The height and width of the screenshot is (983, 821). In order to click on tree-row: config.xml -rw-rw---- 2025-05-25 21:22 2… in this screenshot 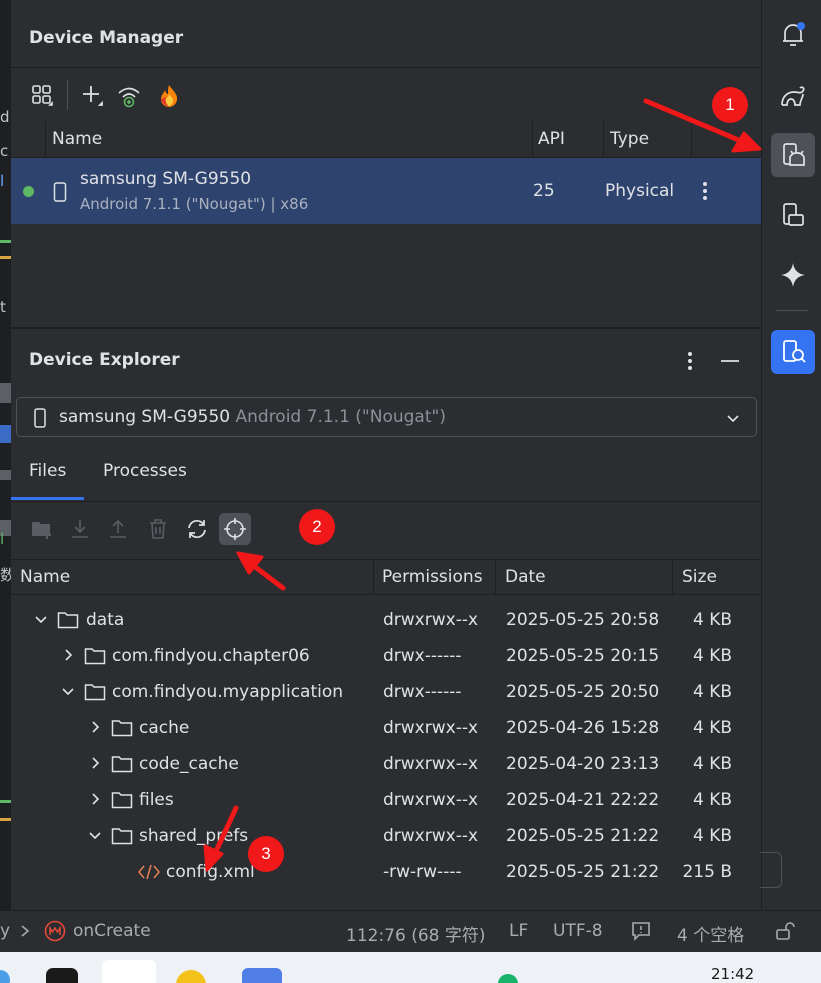, I will do `click(386, 872)`.